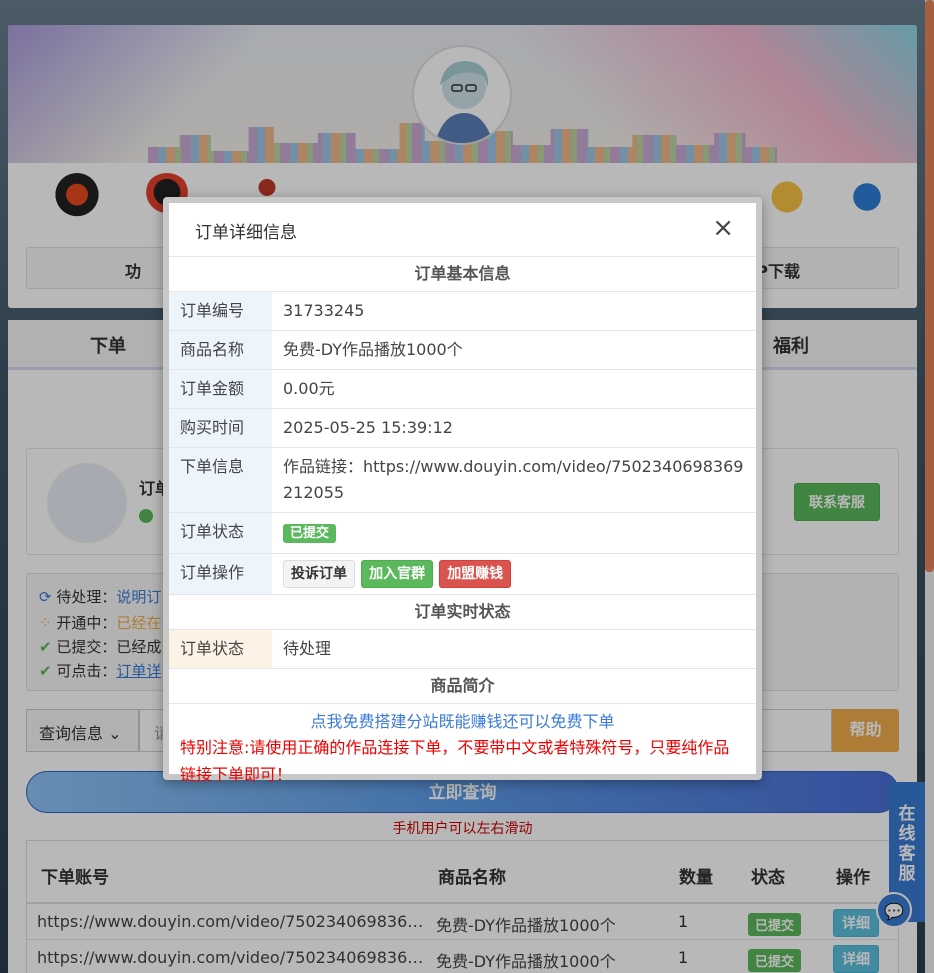 The width and height of the screenshot is (934, 973). I want to click on field-time: 购买时间 2025-05-25 15:39:12, so click(462, 428).